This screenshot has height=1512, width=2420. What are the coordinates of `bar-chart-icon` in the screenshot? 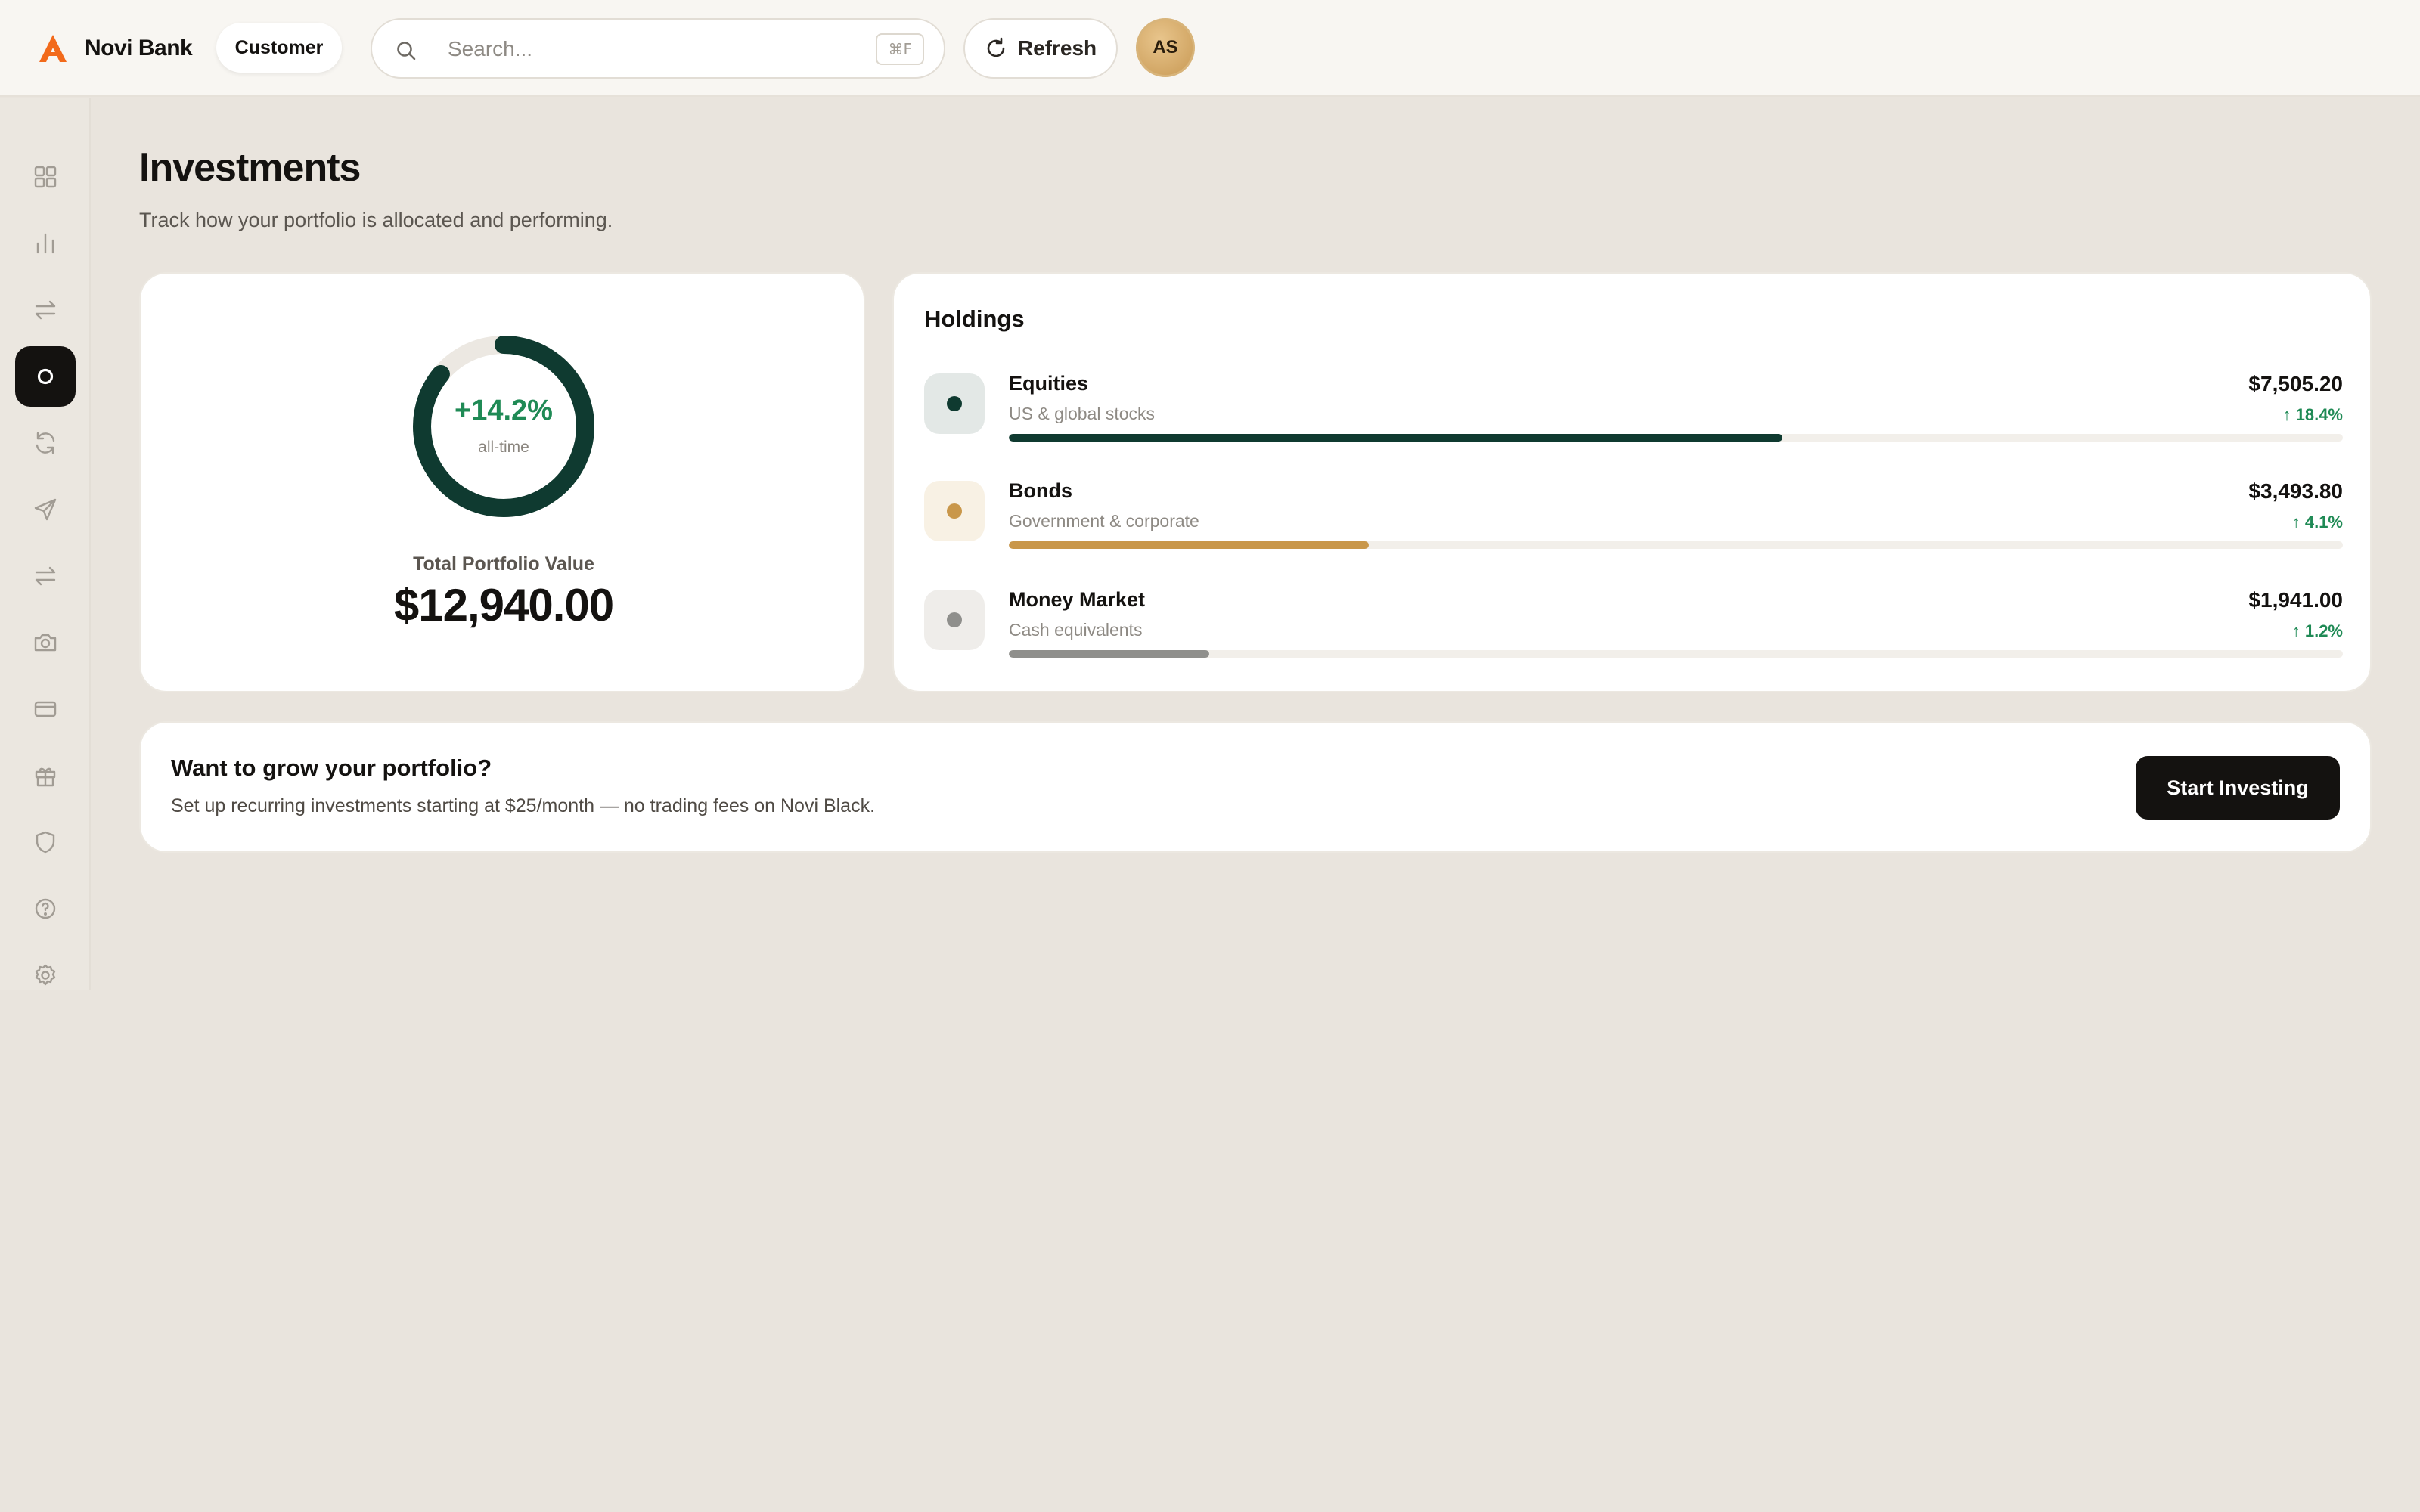 It's located at (45, 243).